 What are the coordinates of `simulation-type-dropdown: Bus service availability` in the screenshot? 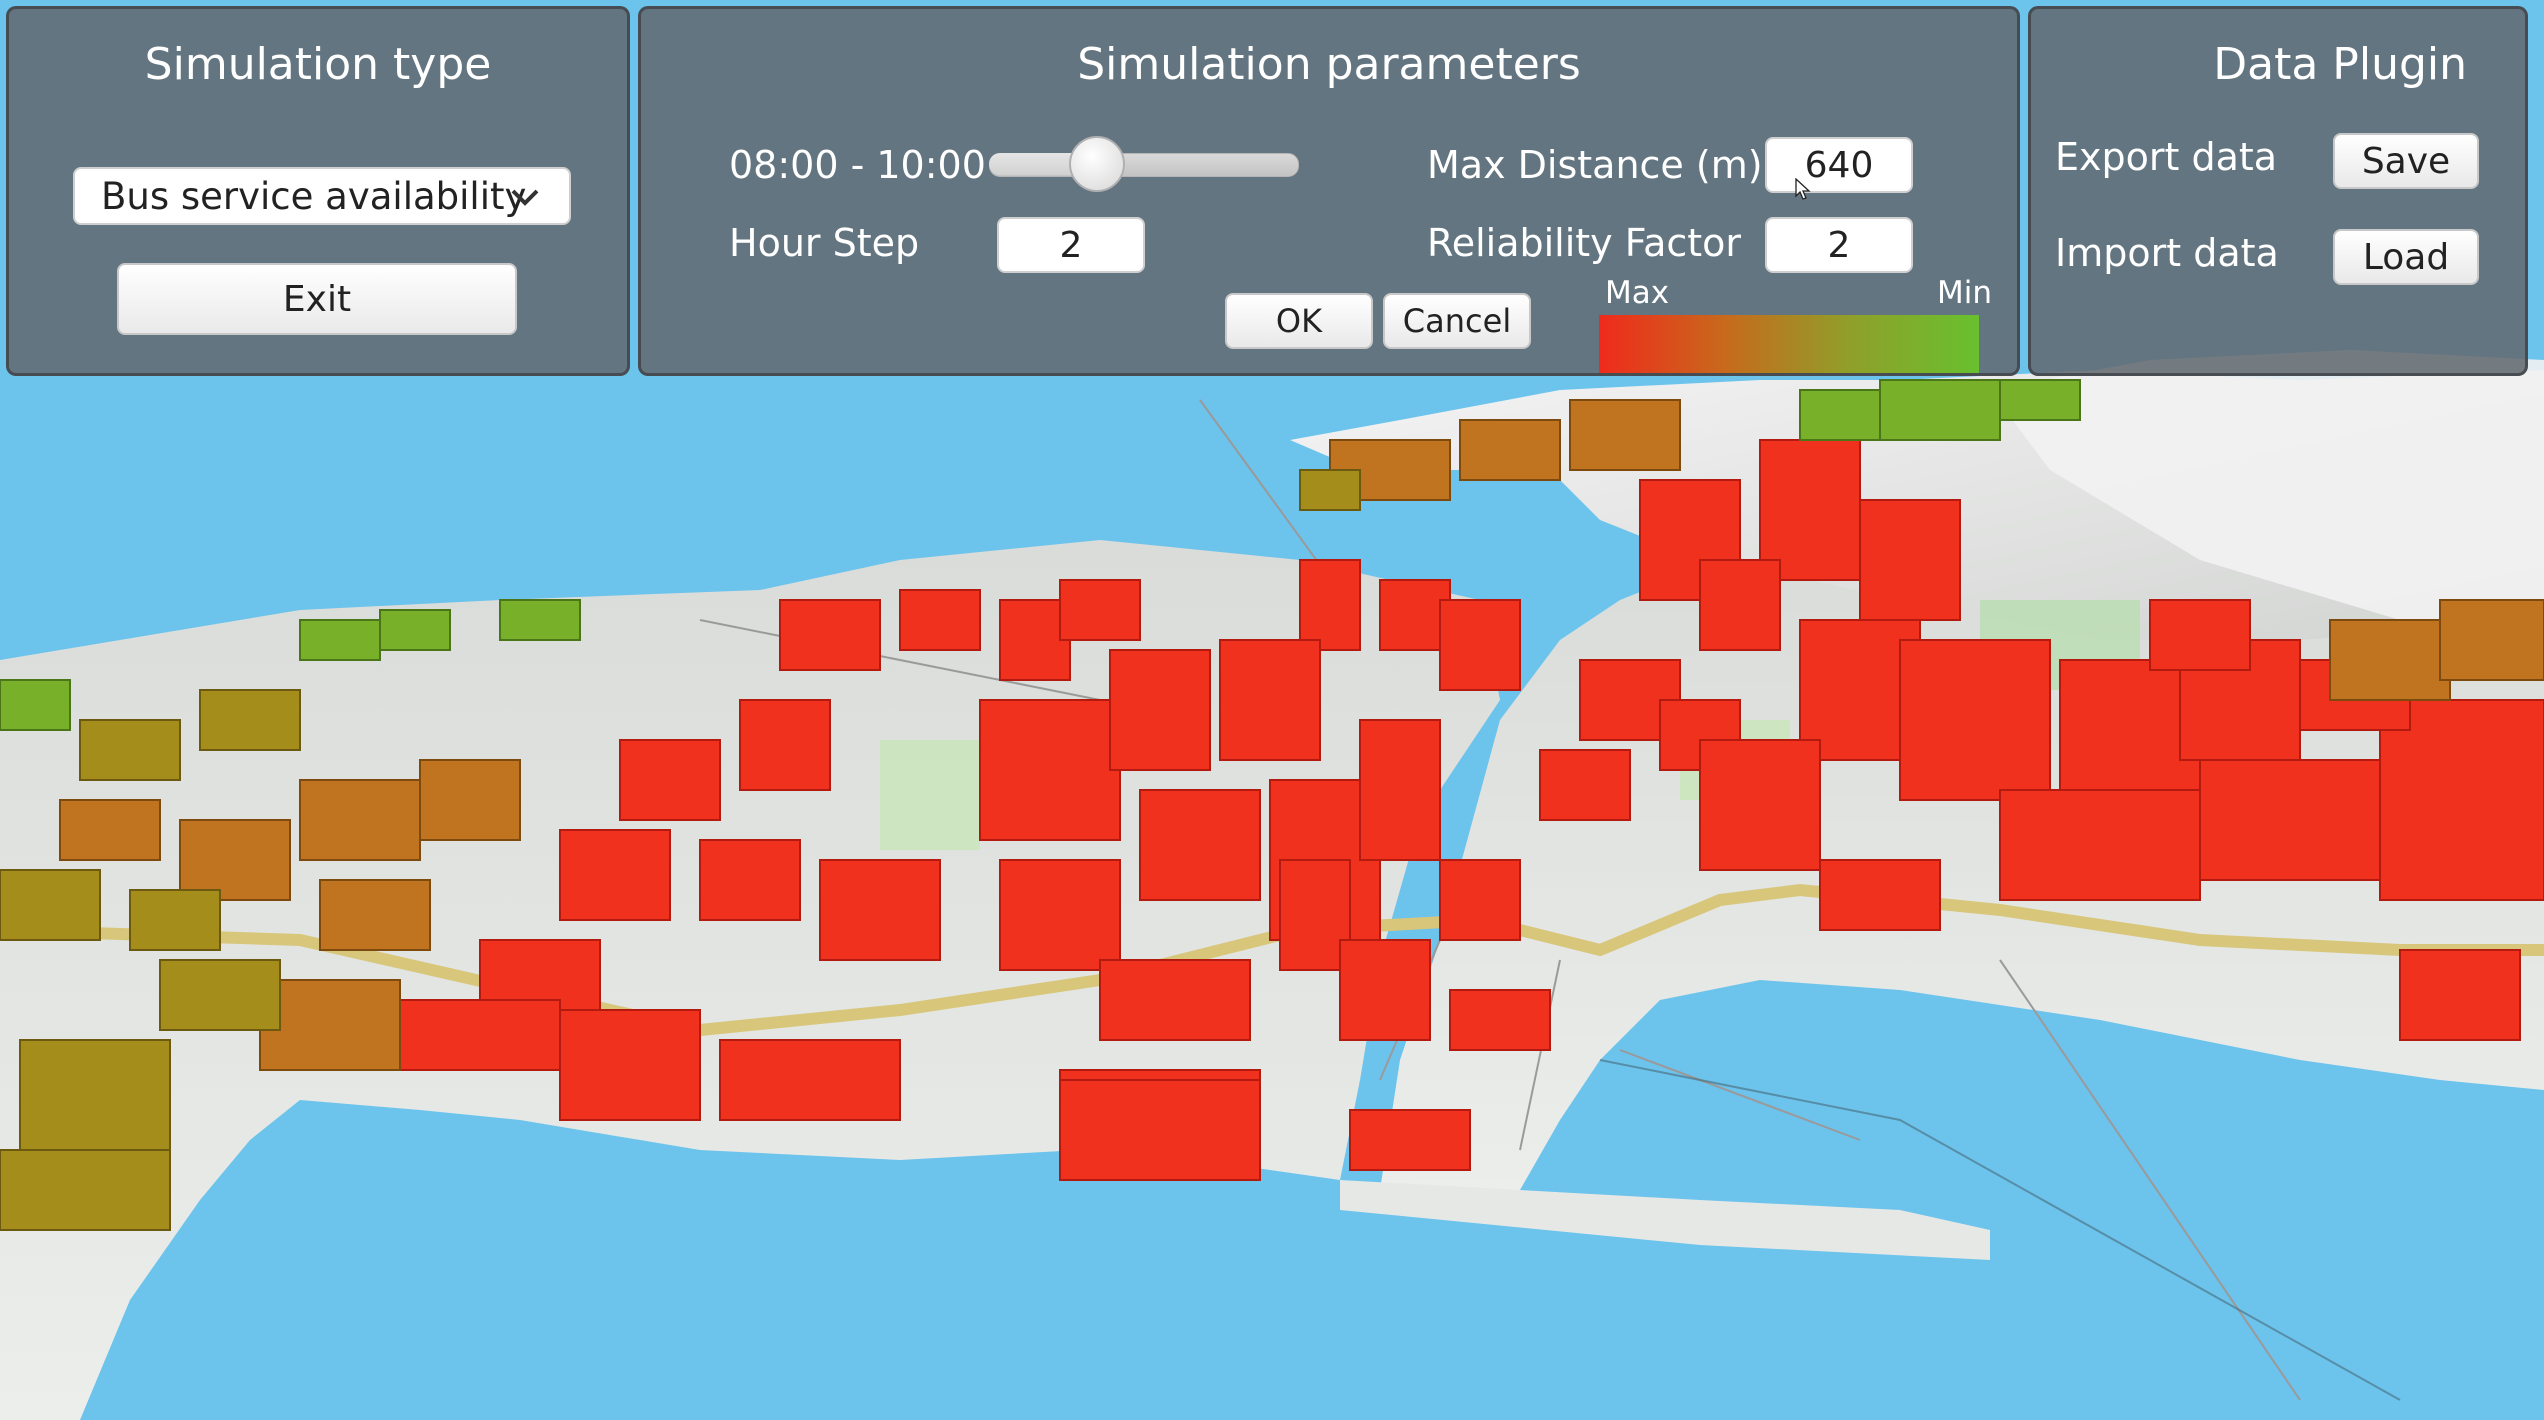 It's located at (322, 196).